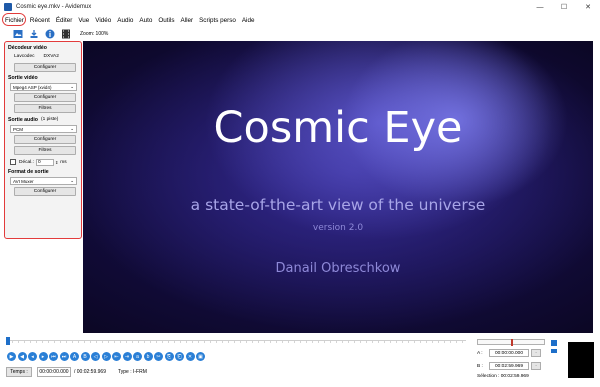 The width and height of the screenshot is (600, 387). Describe the element at coordinates (43, 129) in the screenshot. I see `audio-codec-select: PCM ⌄` at that location.